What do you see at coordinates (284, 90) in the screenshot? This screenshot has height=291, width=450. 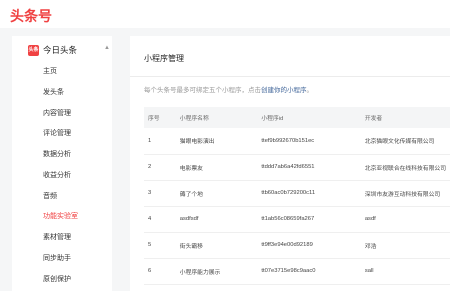 I see `create-miniprogram-link: 创建你的小程序` at bounding box center [284, 90].